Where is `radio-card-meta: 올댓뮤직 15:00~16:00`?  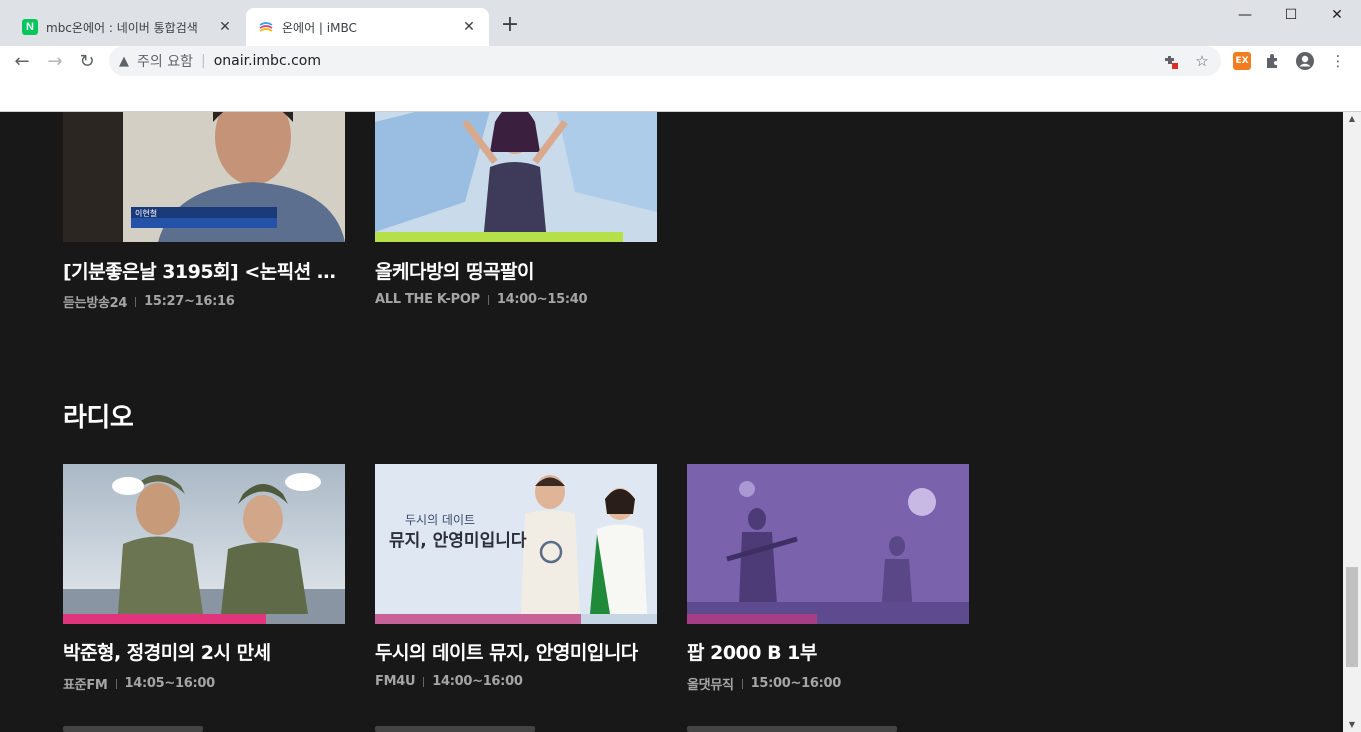 radio-card-meta: 올댓뮤직 15:00~16:00 is located at coordinates (764, 683).